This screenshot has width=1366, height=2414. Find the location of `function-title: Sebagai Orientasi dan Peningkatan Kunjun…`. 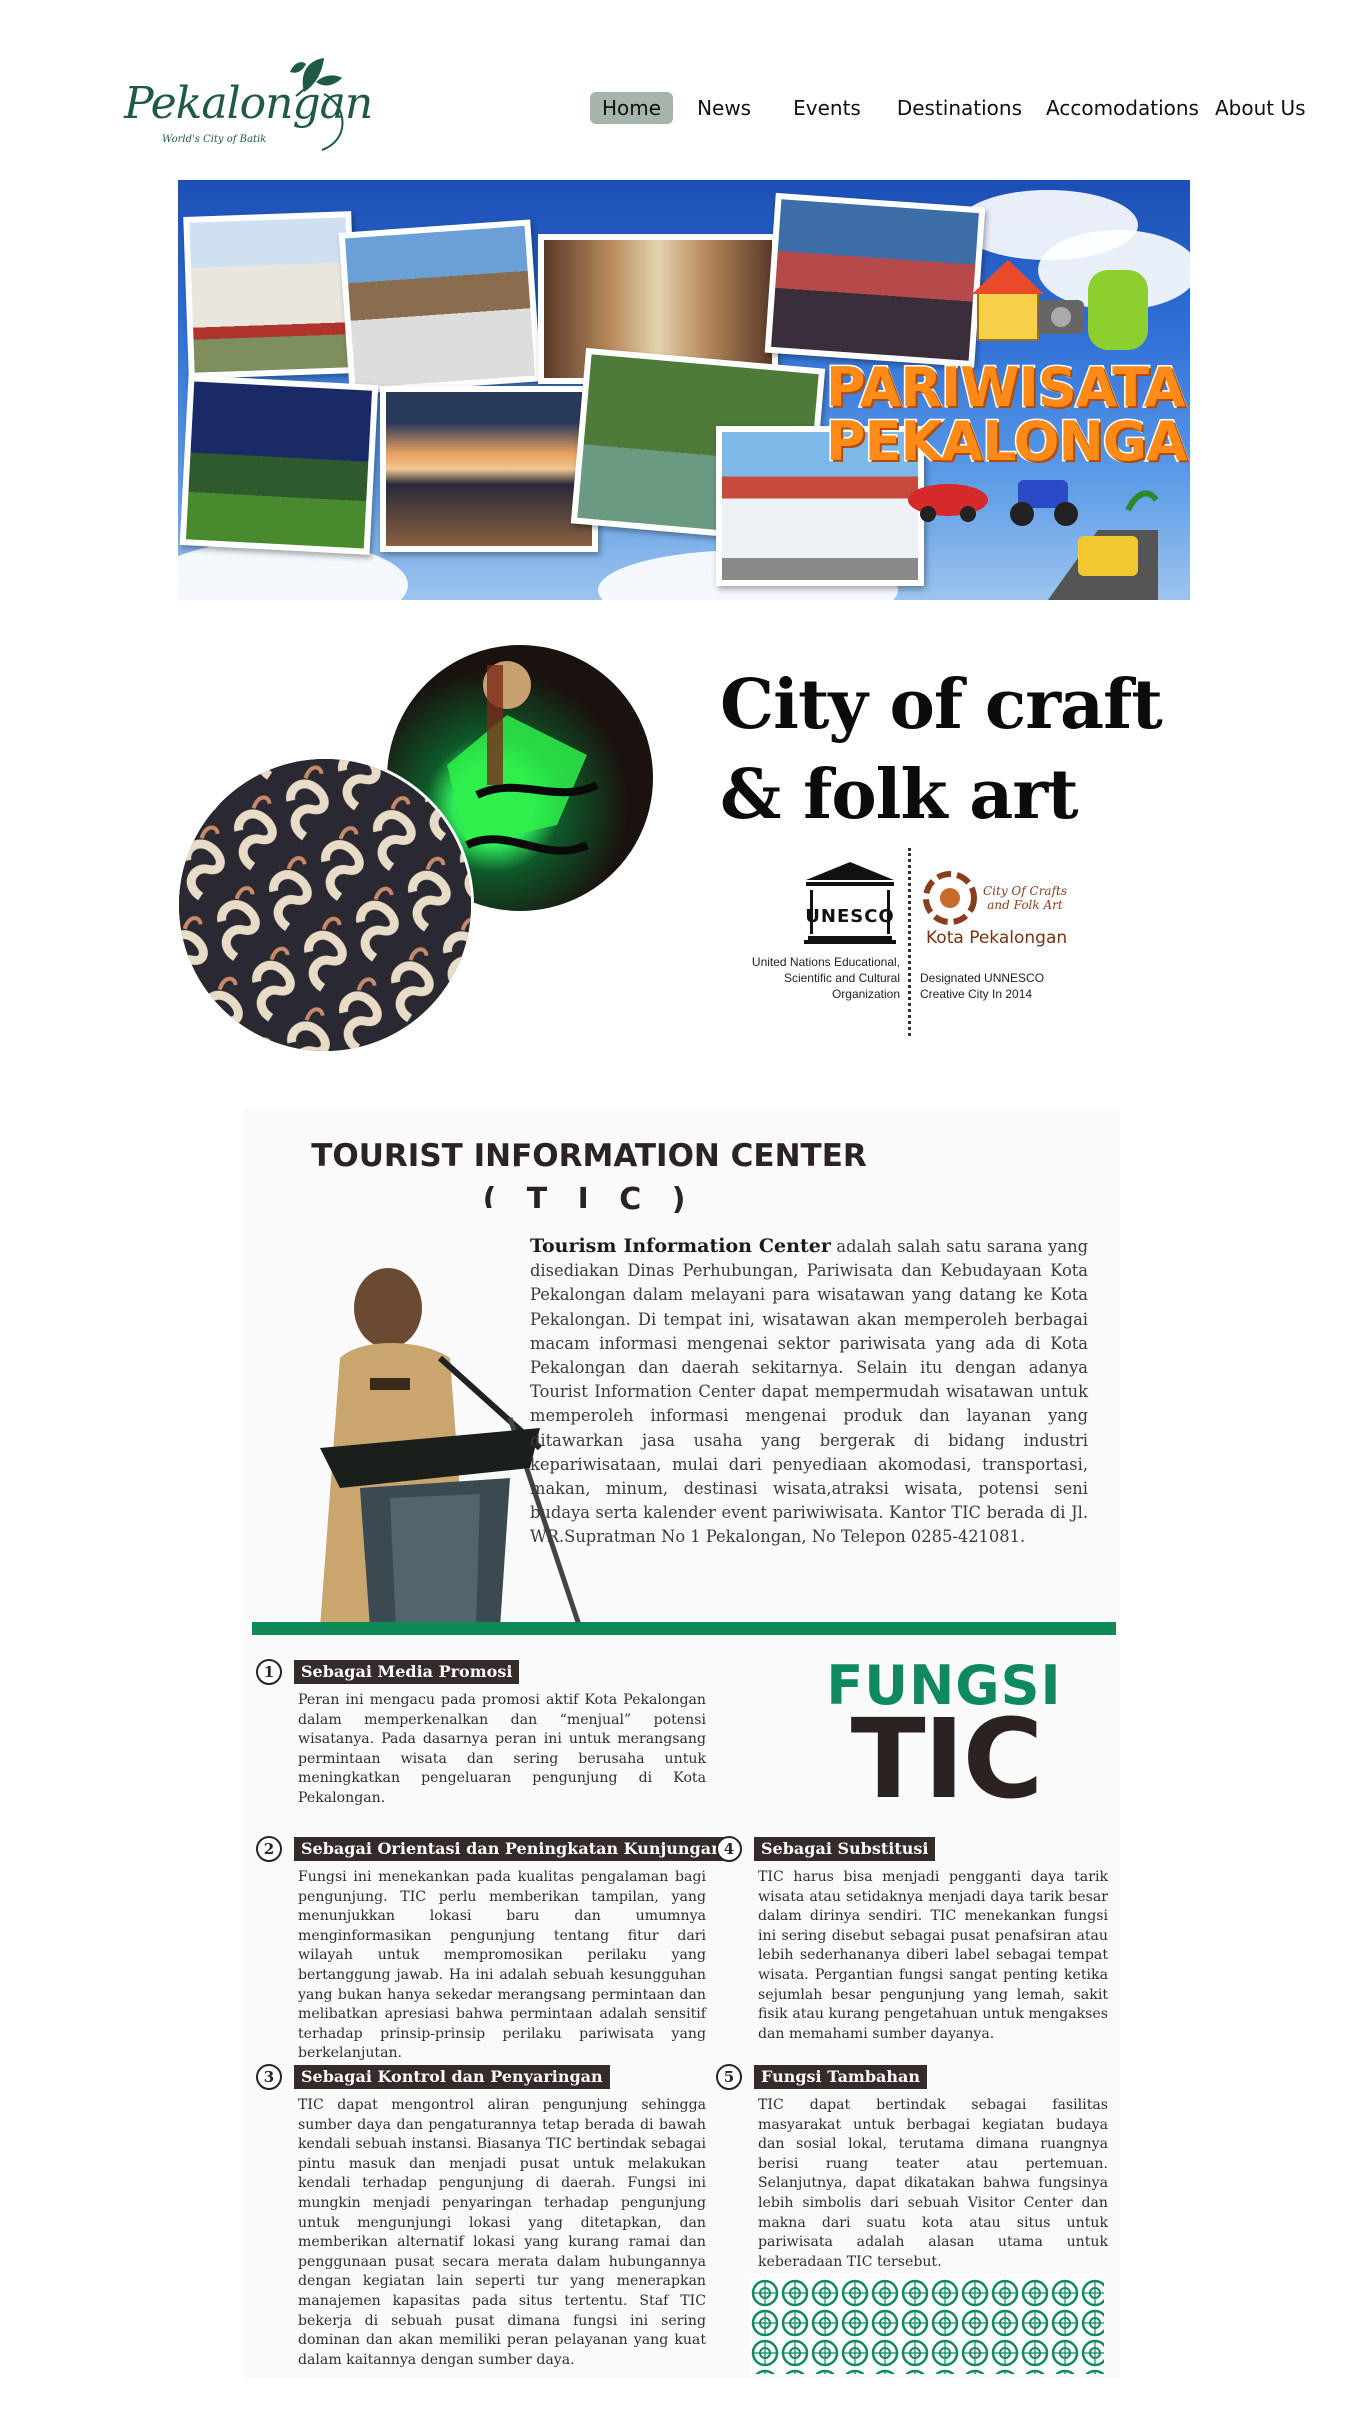

function-title: Sebagai Orientasi dan Peningkatan Kunjun… is located at coordinates (512, 1849).